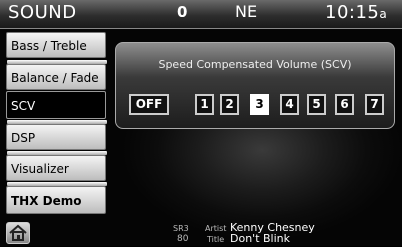 Image resolution: width=402 pixels, height=247 pixels. Describe the element at coordinates (201, 14) in the screenshot. I see `header-bar: SOUND 0 NE 10:15a` at that location.